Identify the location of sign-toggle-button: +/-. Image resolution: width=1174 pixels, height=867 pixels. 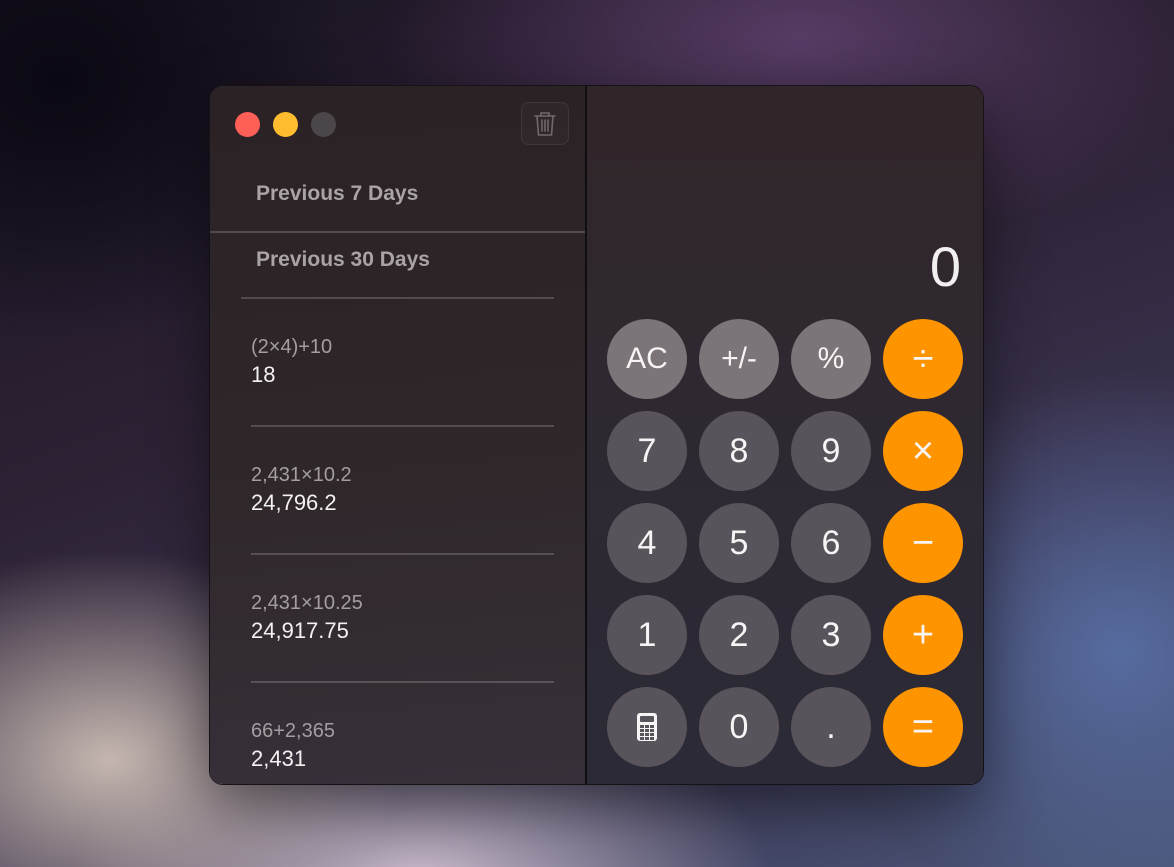
(739, 359).